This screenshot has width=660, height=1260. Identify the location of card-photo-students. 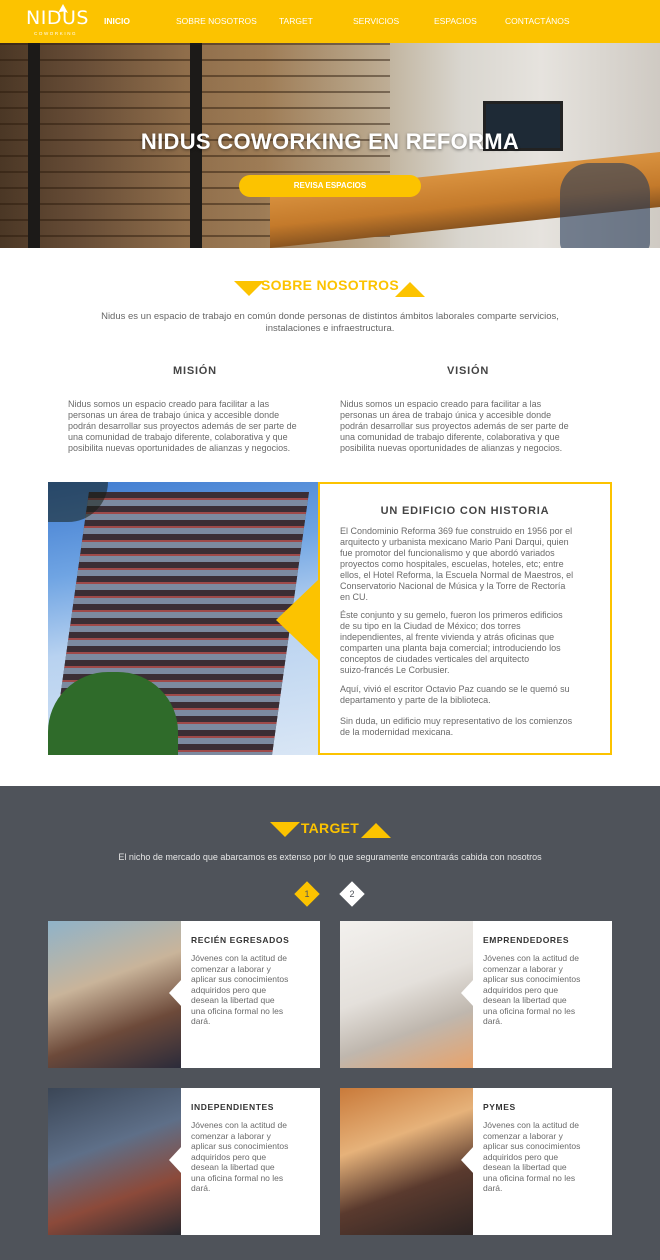
(114, 994).